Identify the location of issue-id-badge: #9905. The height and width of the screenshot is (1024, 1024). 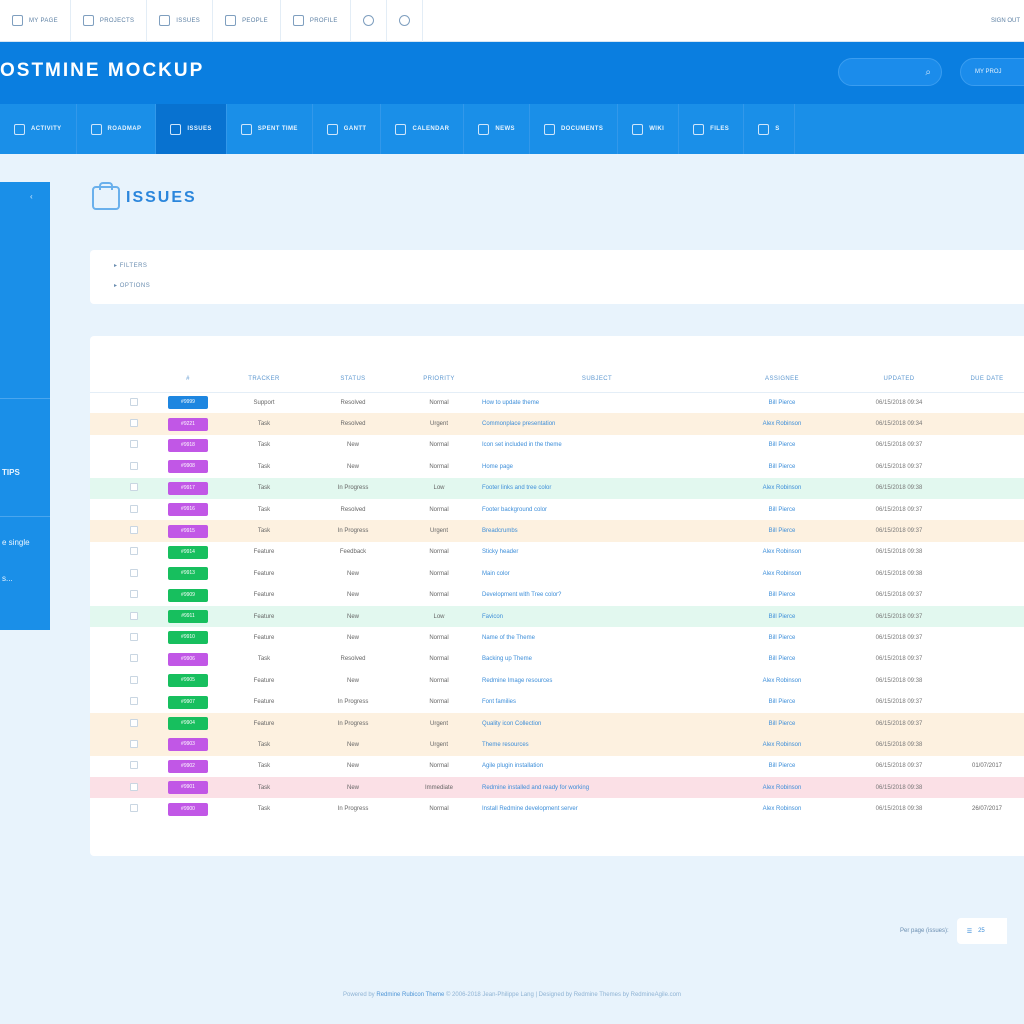
(188, 681).